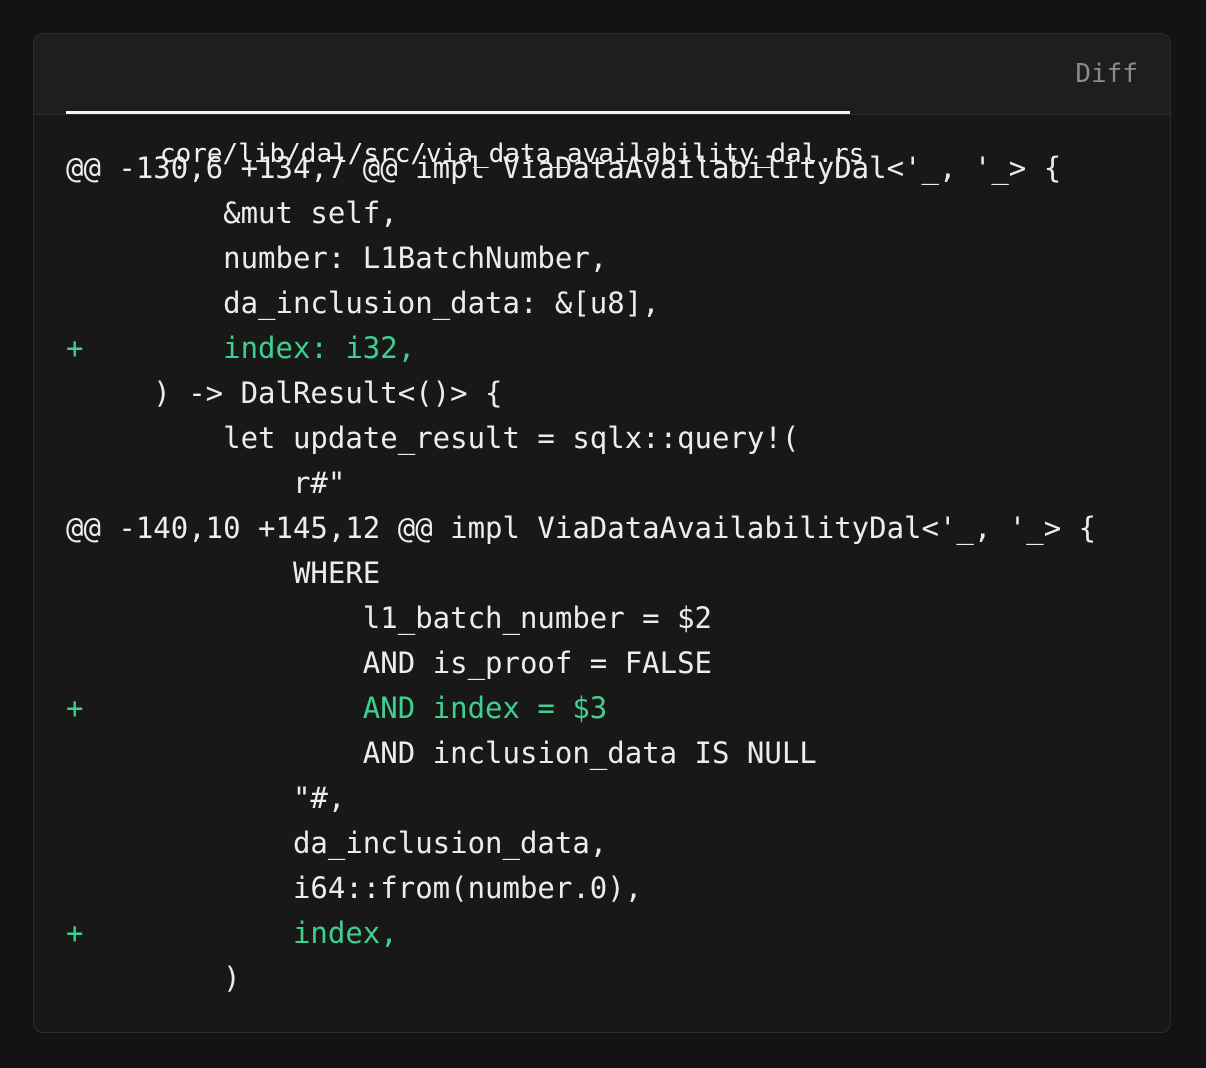  Describe the element at coordinates (206, 798) in the screenshot. I see `context-line: "#,` at that location.